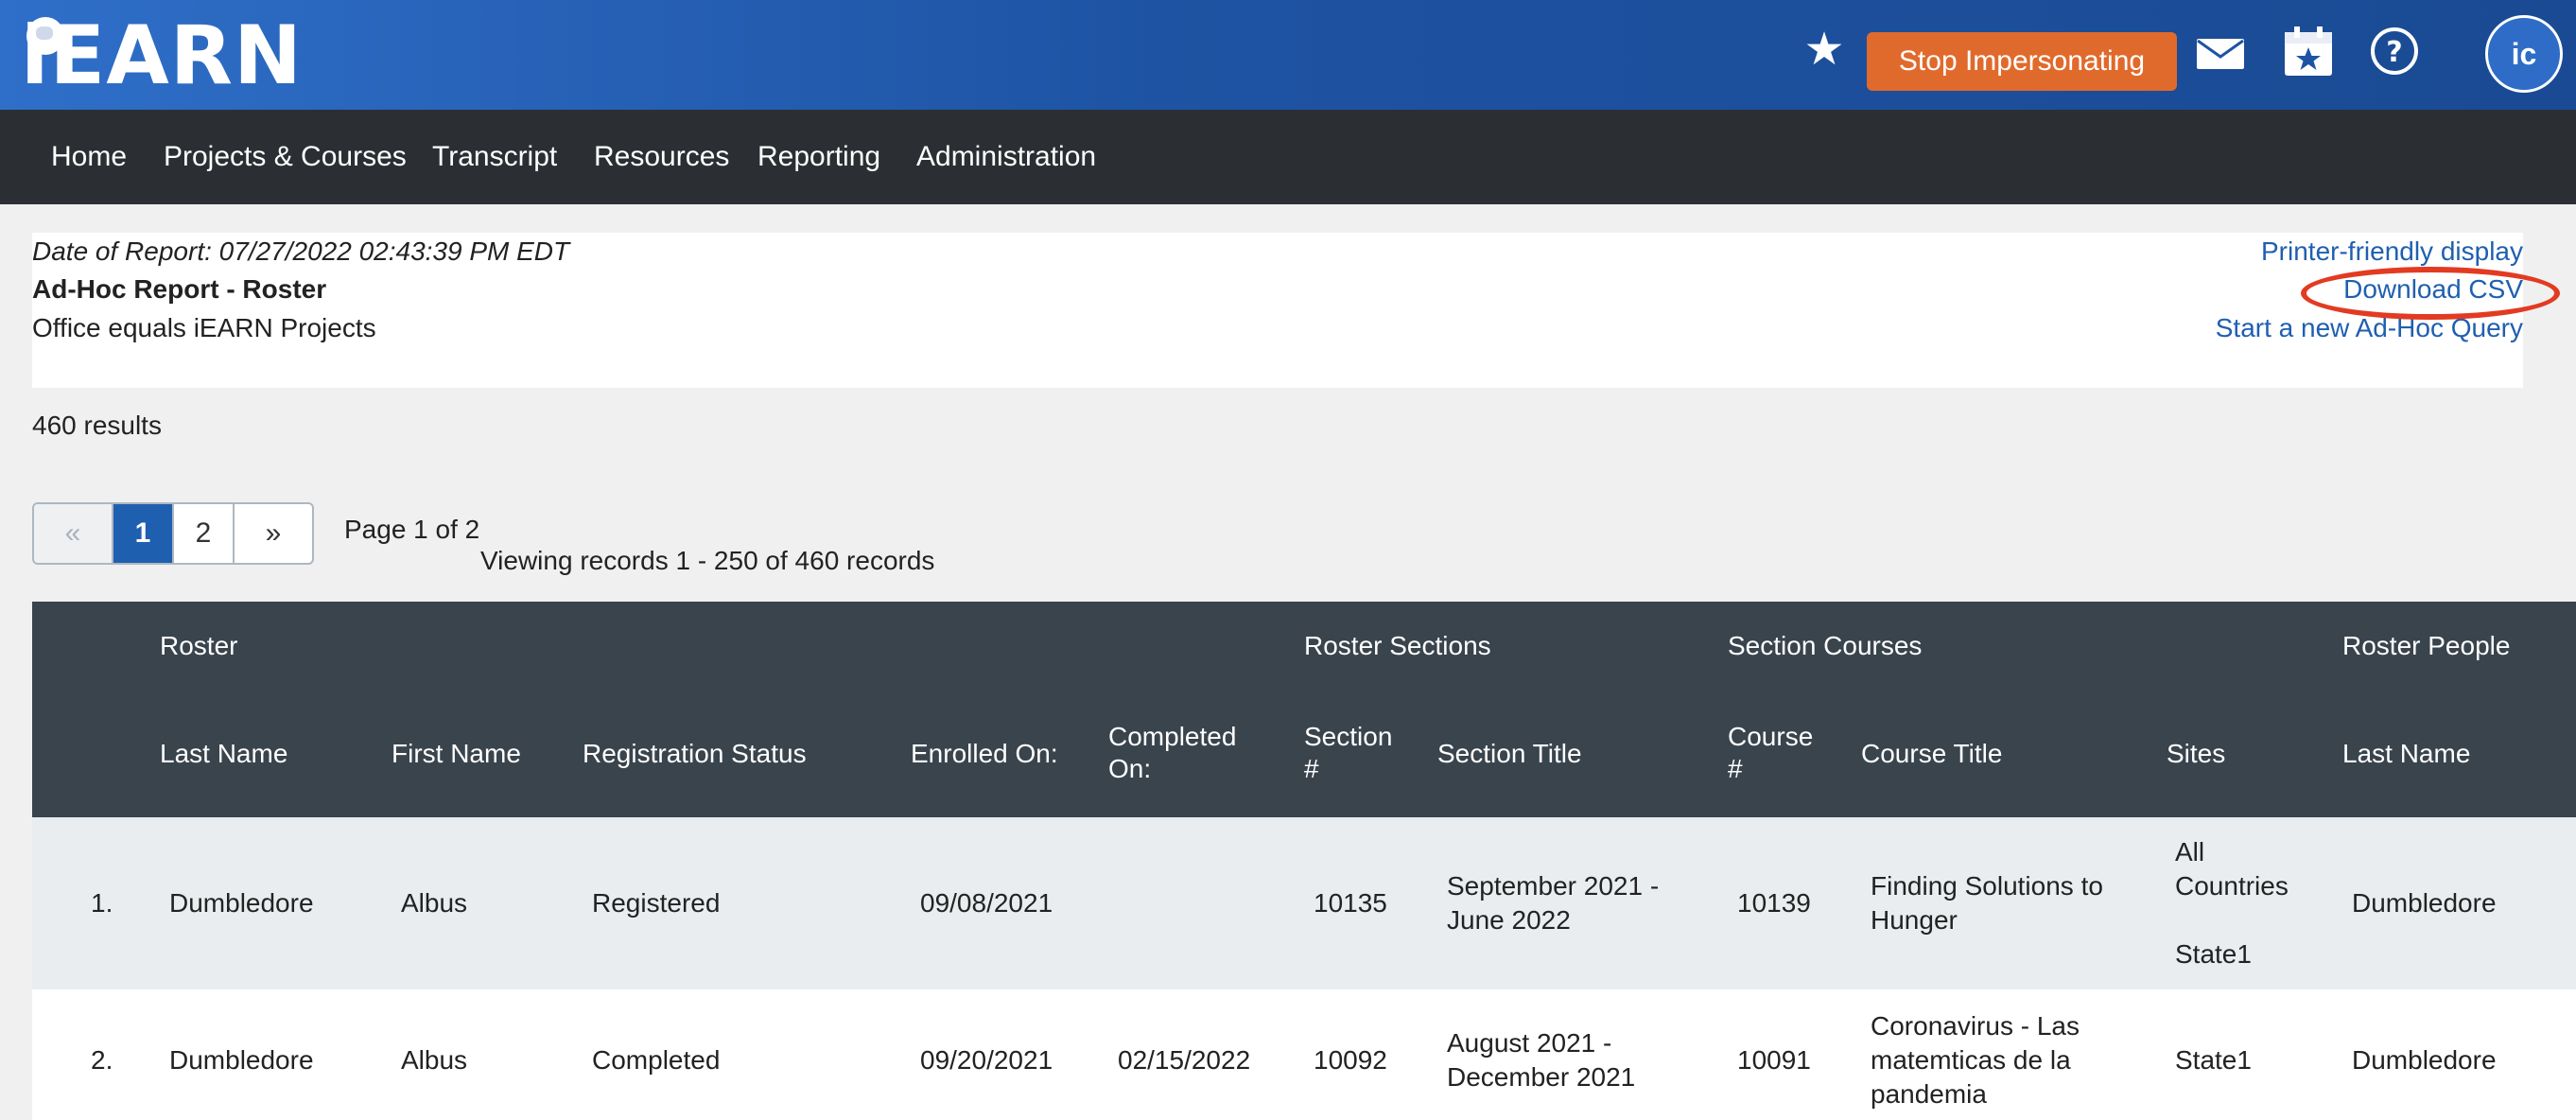  What do you see at coordinates (89, 157) in the screenshot?
I see `nav-home: Home` at bounding box center [89, 157].